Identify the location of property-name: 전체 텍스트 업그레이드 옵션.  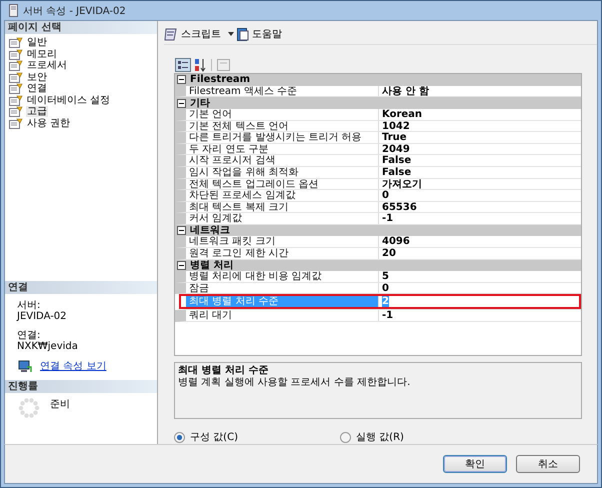
(282, 184).